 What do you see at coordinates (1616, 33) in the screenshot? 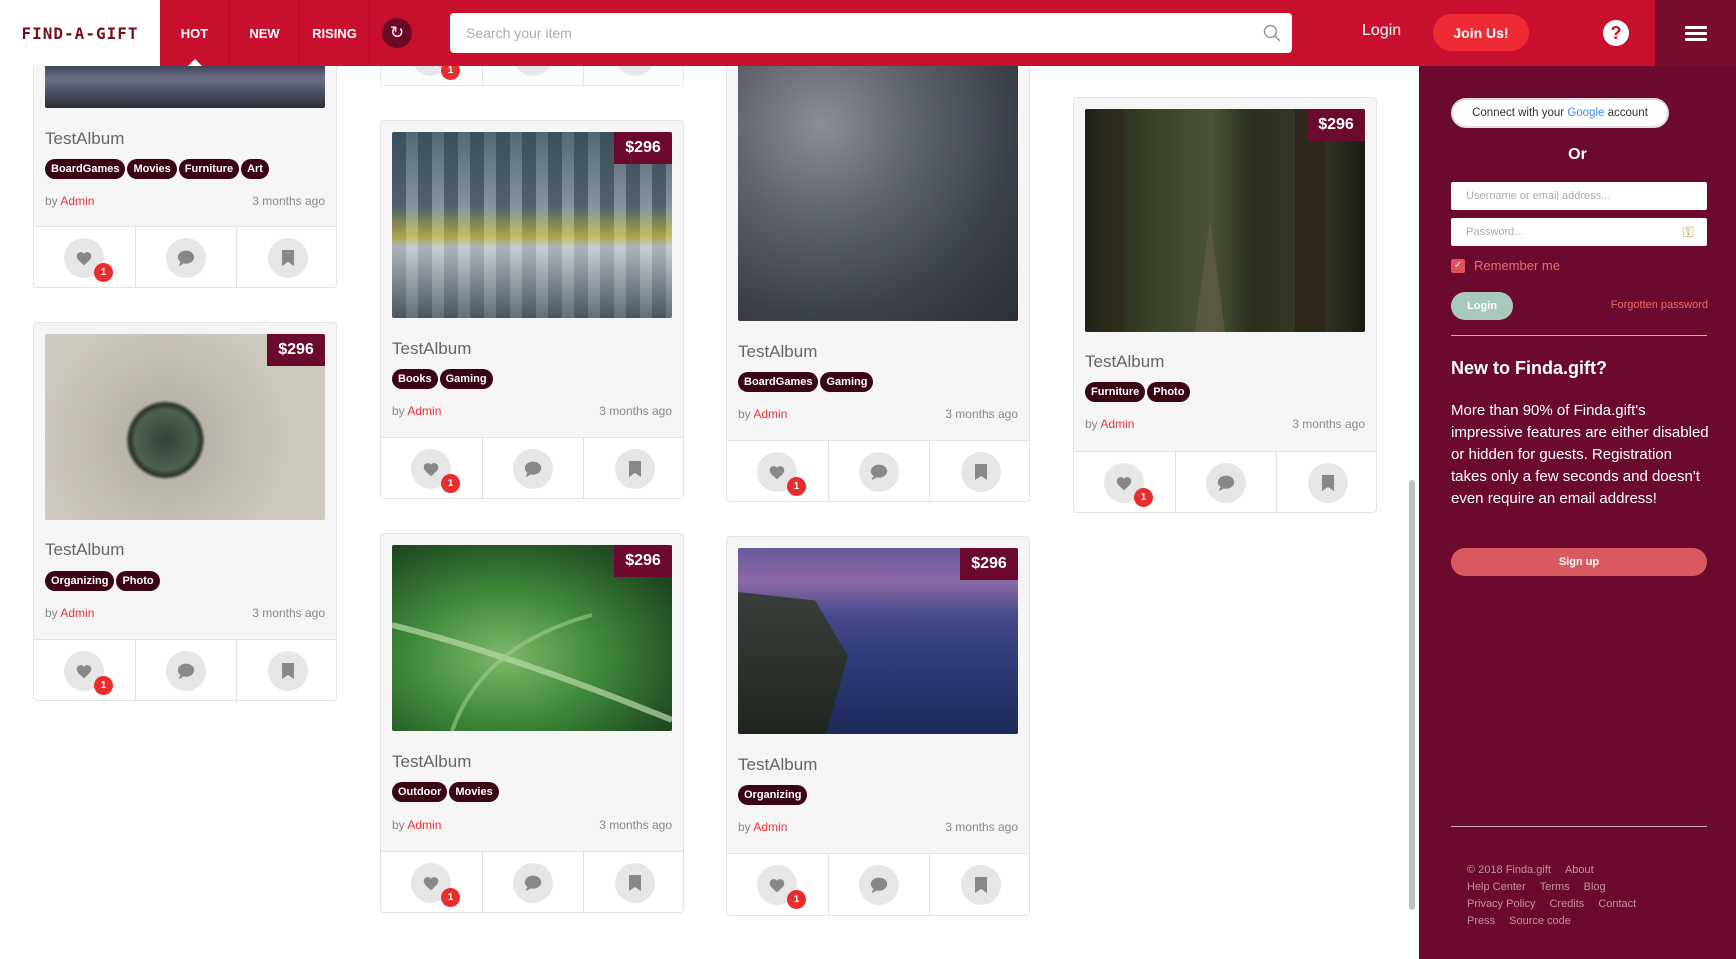
I see `help-icon: ?` at bounding box center [1616, 33].